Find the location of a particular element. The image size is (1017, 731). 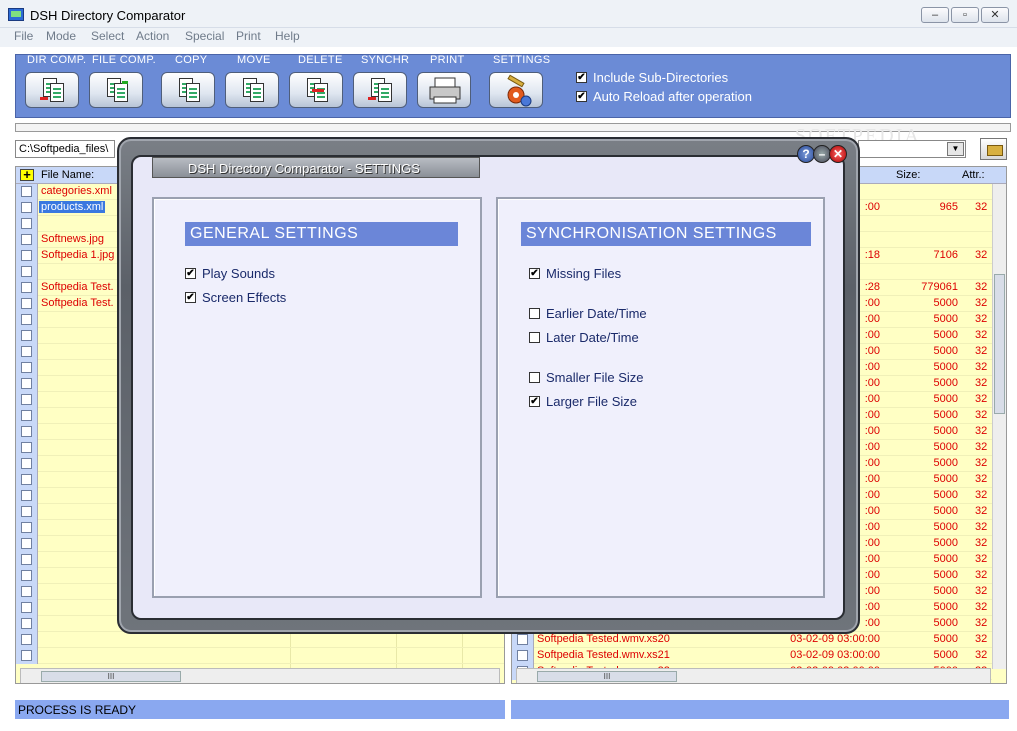

folder-open-button is located at coordinates (993, 149).